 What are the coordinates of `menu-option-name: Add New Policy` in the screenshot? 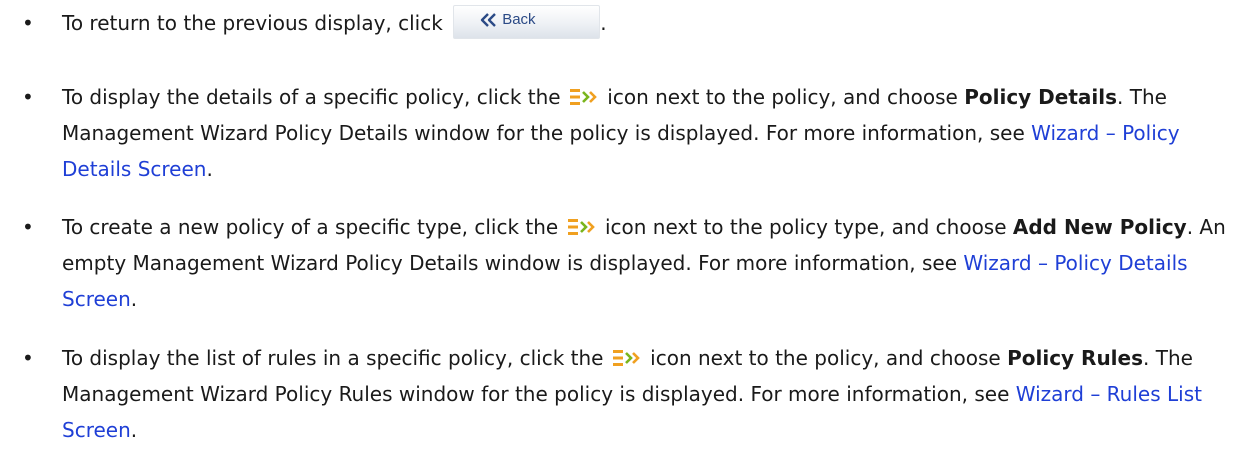 It's located at (1099, 227).